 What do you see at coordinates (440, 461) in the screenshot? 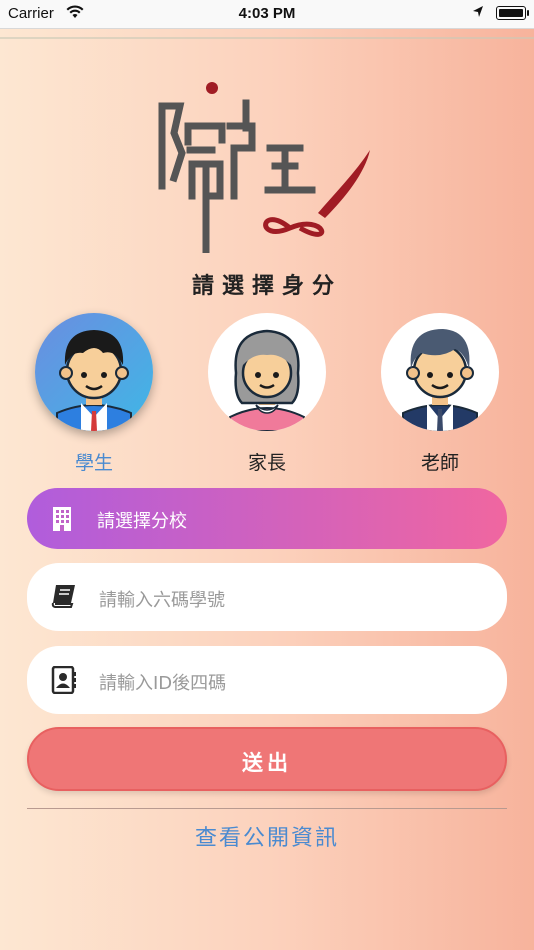
I see `role-label-teacher: 老師` at bounding box center [440, 461].